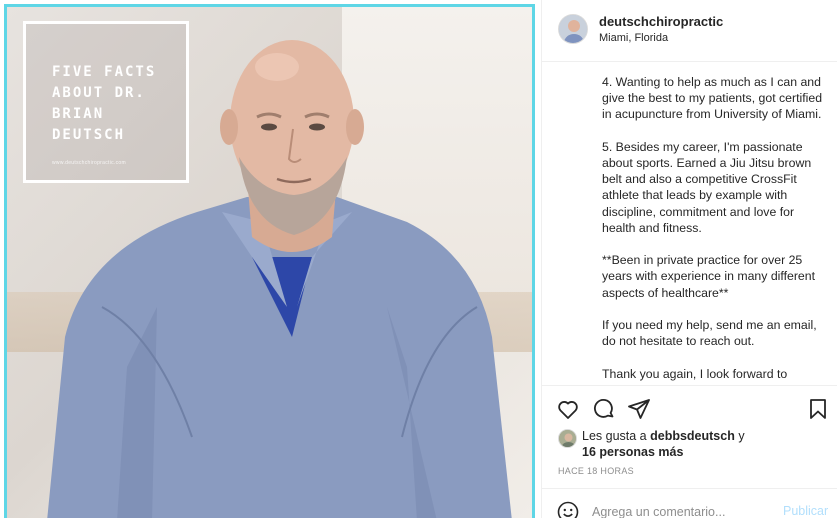  What do you see at coordinates (639, 409) in the screenshot?
I see `paper-plane-icon` at bounding box center [639, 409].